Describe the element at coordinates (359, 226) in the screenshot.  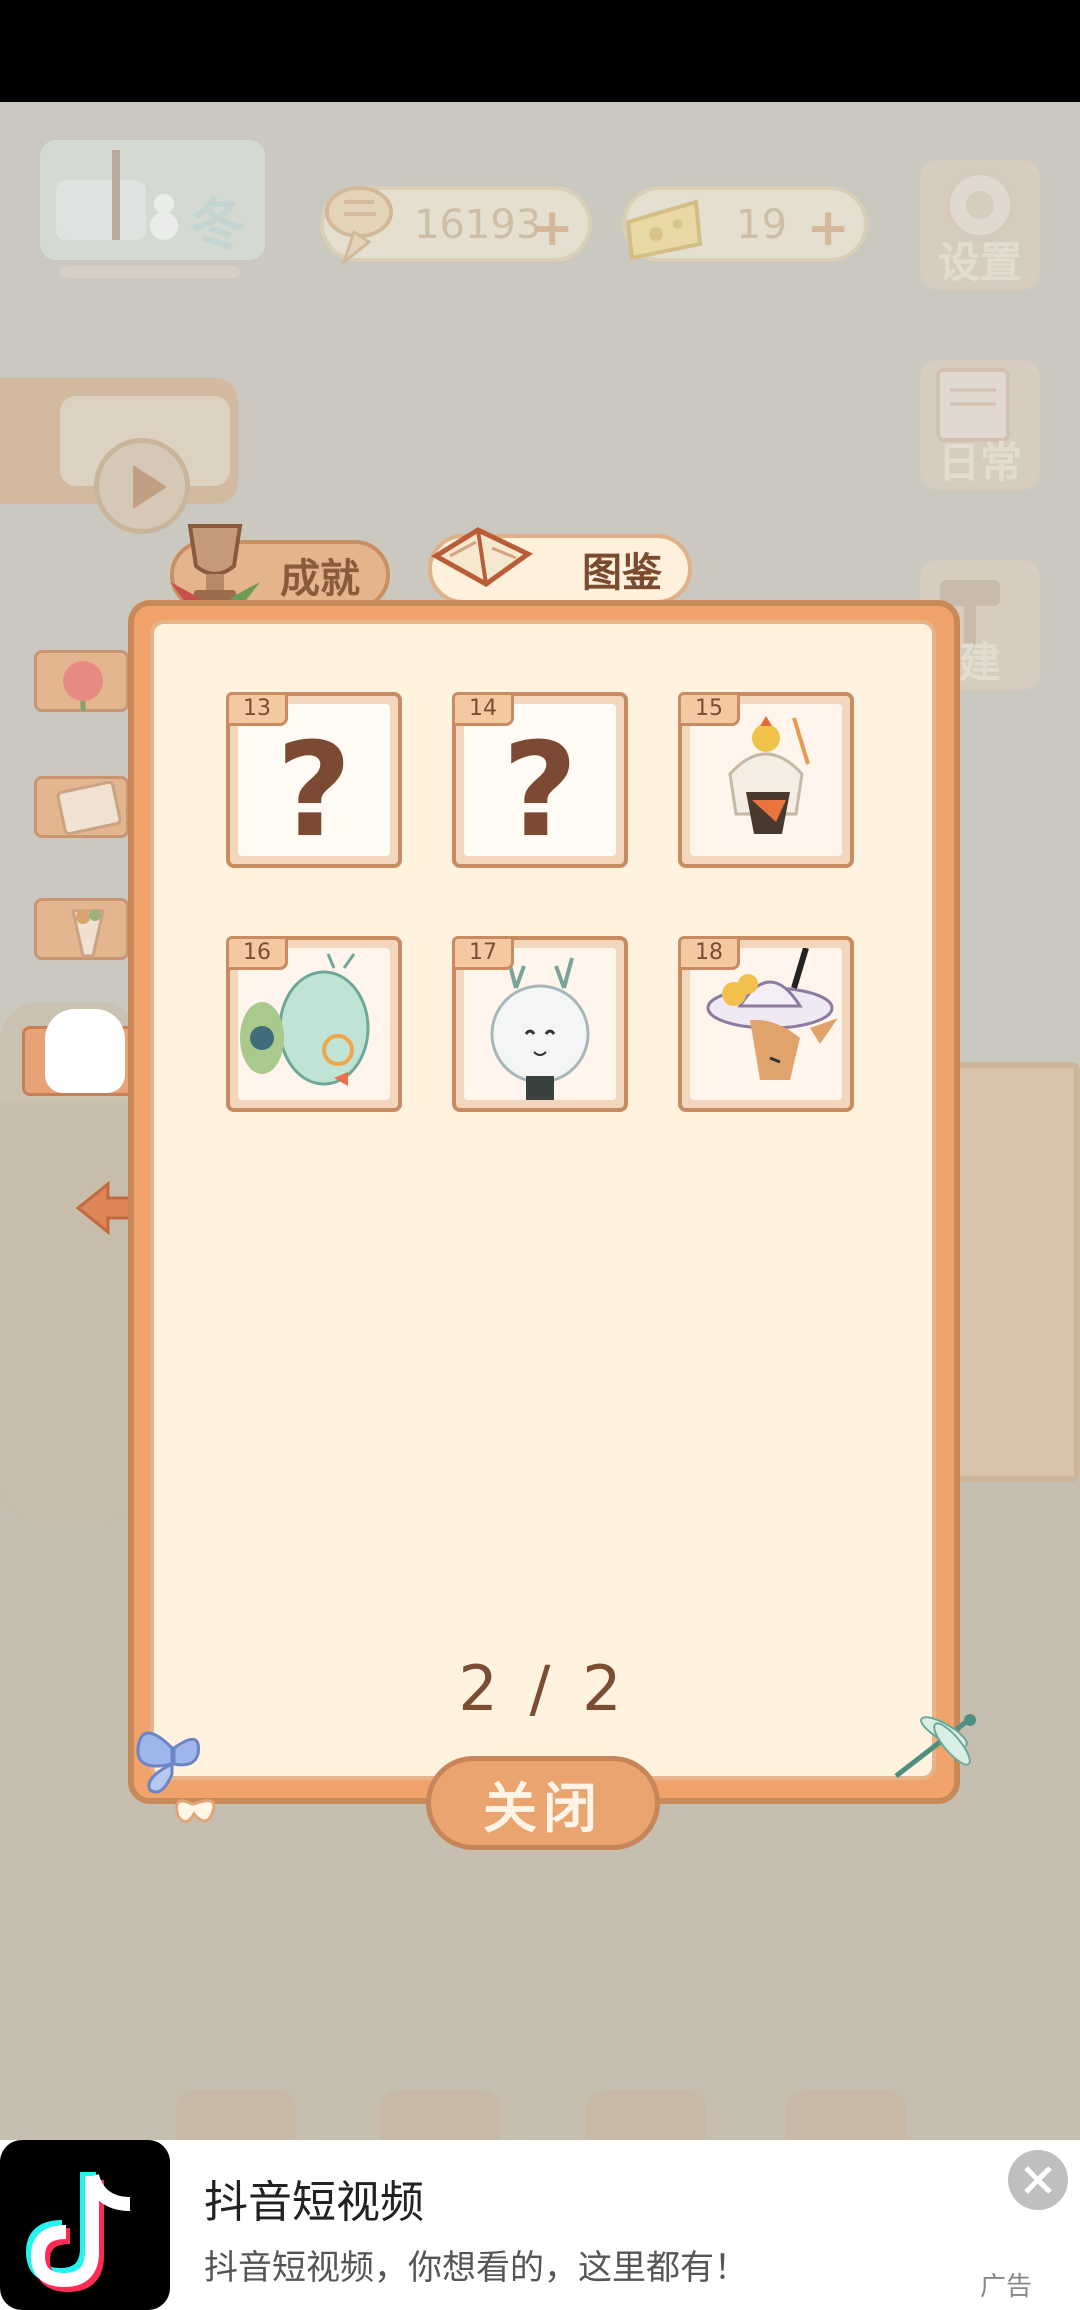
I see `fish-bone-icon` at that location.